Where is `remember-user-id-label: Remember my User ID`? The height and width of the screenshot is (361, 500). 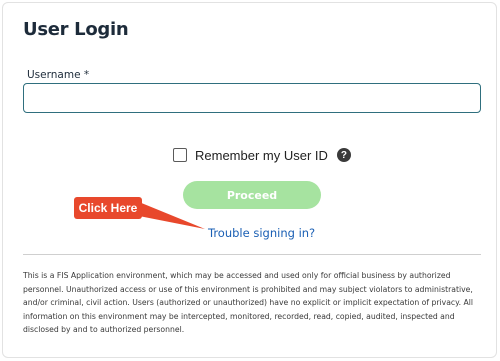
remember-user-id-label: Remember my User ID is located at coordinates (261, 155).